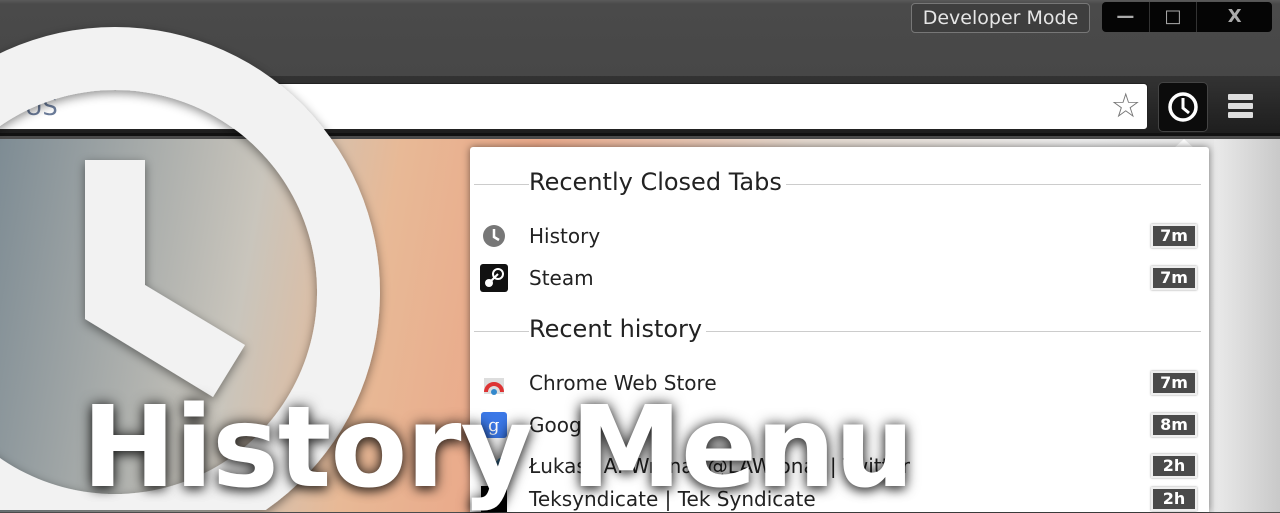 The image size is (1280, 513). I want to click on window-controls: — □ X, so click(1187, 17).